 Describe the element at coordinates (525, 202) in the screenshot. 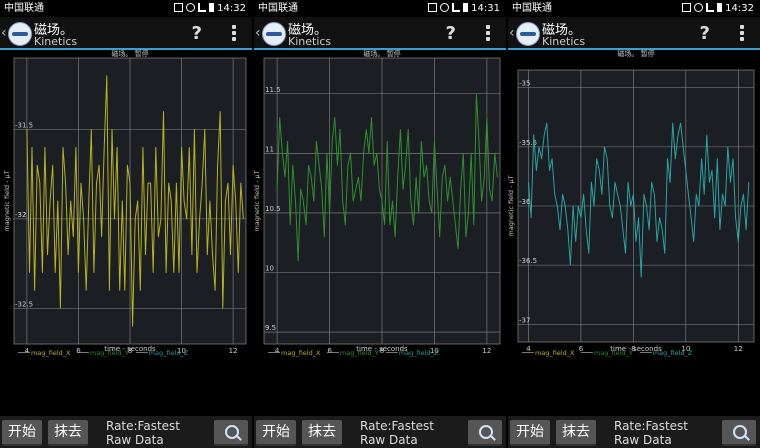

I see `y-tick-label: -36` at that location.